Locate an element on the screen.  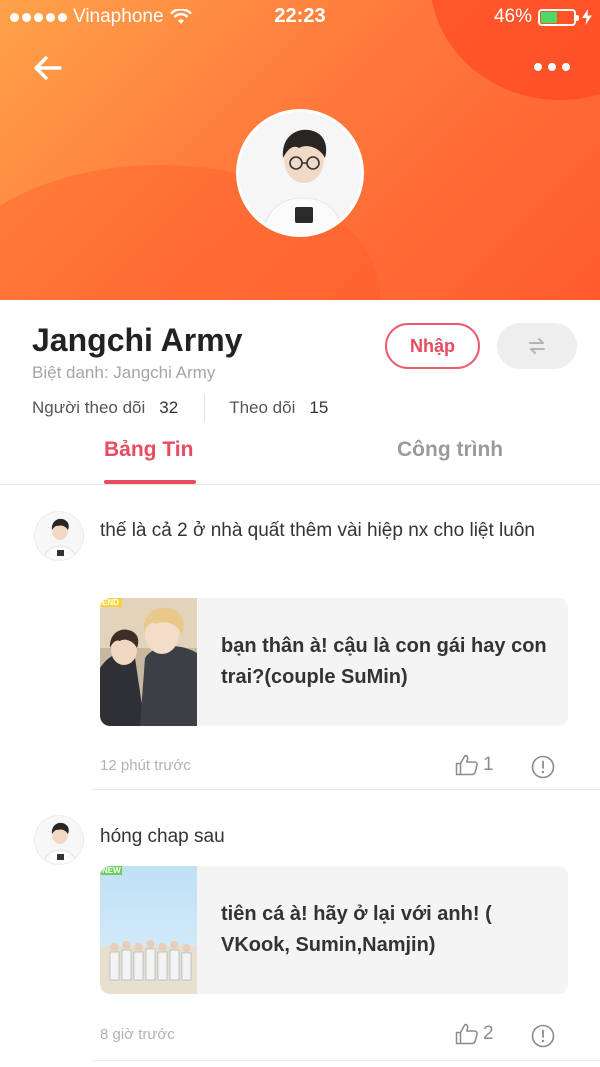
like-button: 2 is located at coordinates (474, 1034).